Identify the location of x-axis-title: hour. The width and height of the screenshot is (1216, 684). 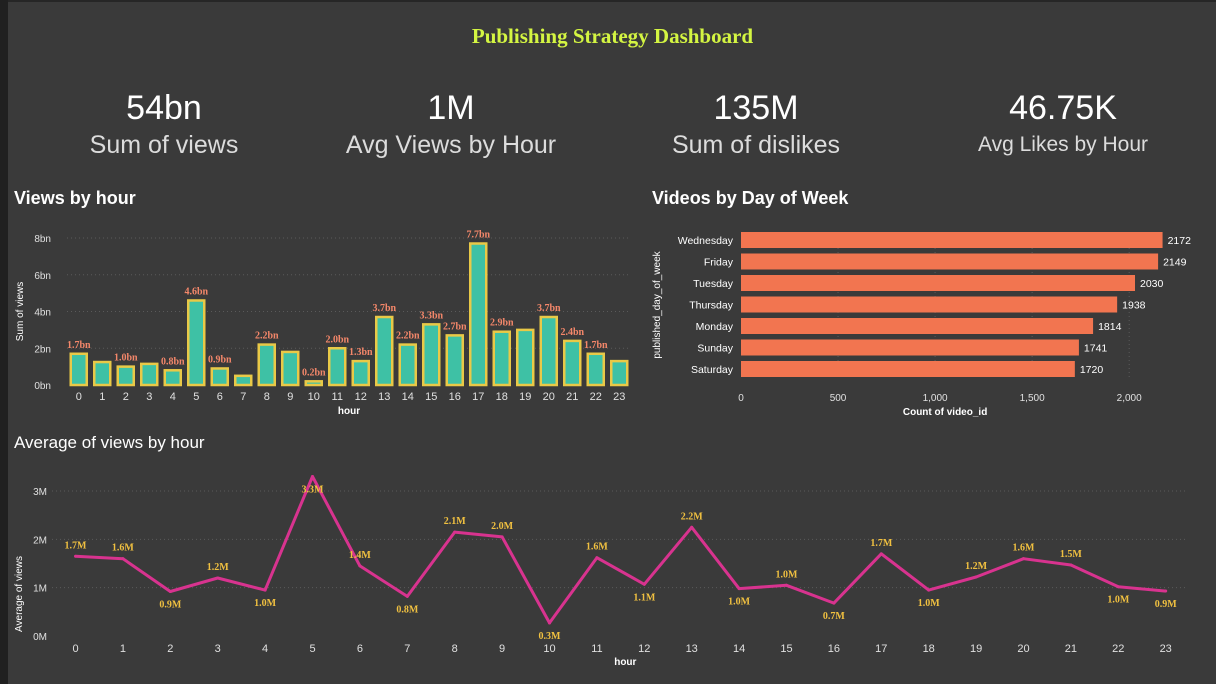
(625, 662).